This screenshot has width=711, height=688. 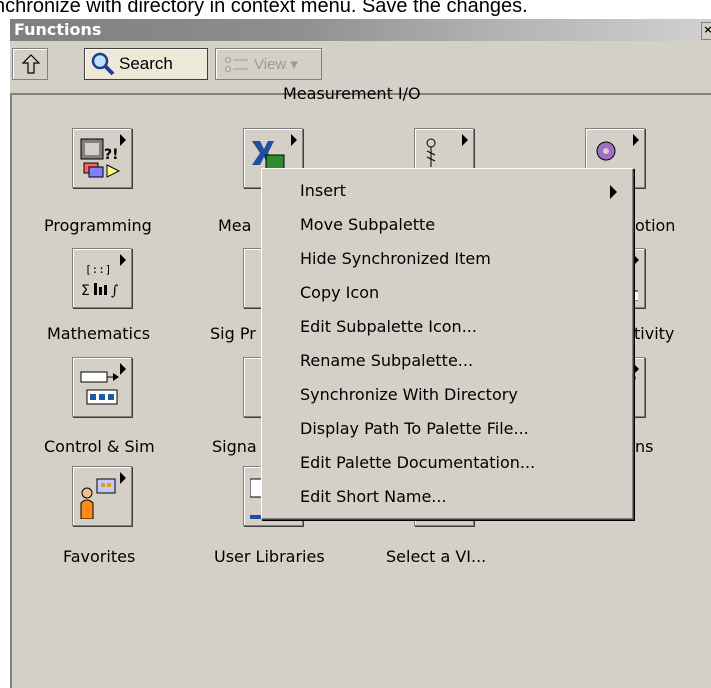 I want to click on search-button: Search, so click(x=146, y=64).